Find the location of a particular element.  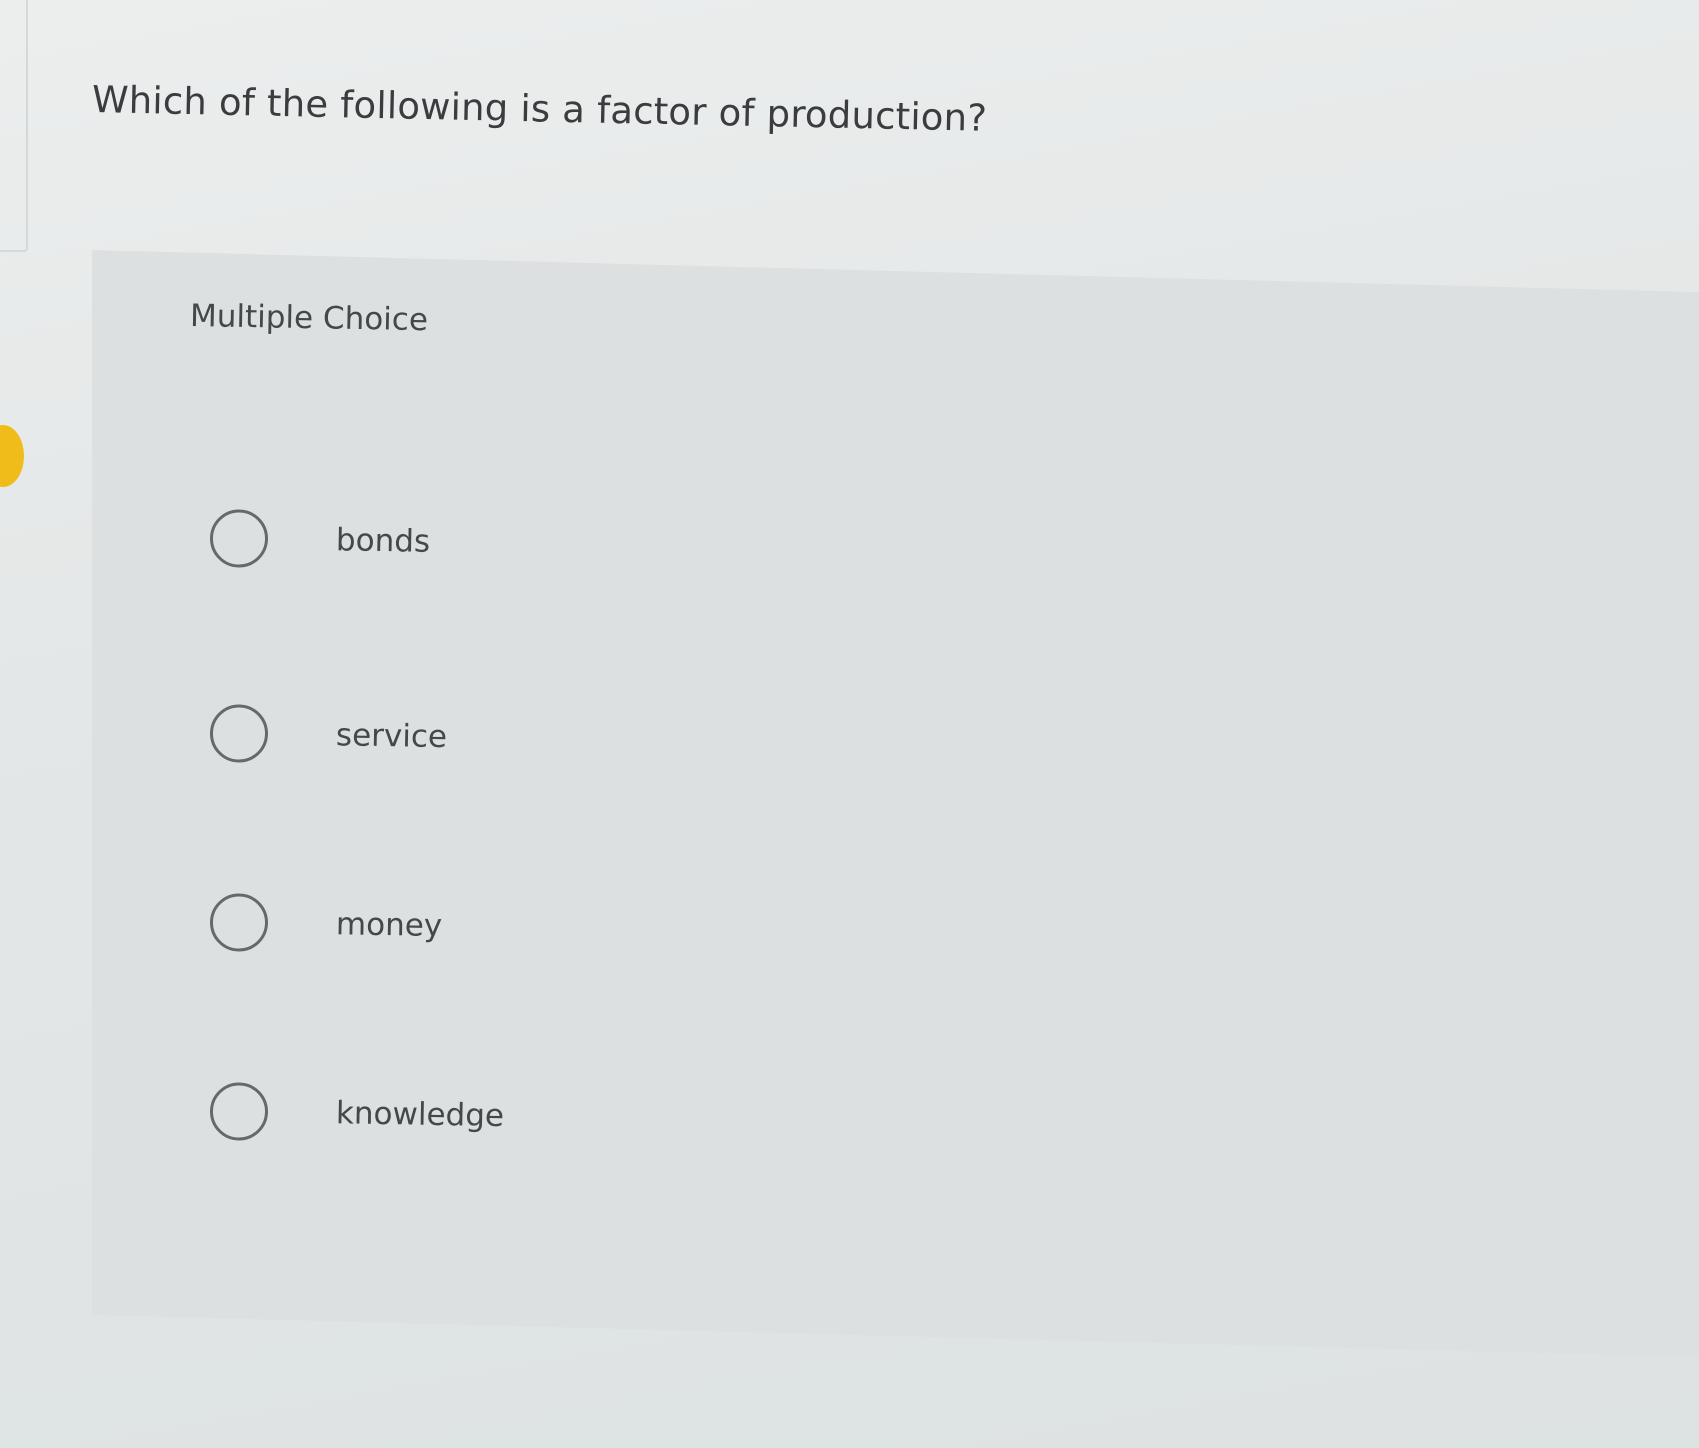

option-label: money is located at coordinates (389, 925).